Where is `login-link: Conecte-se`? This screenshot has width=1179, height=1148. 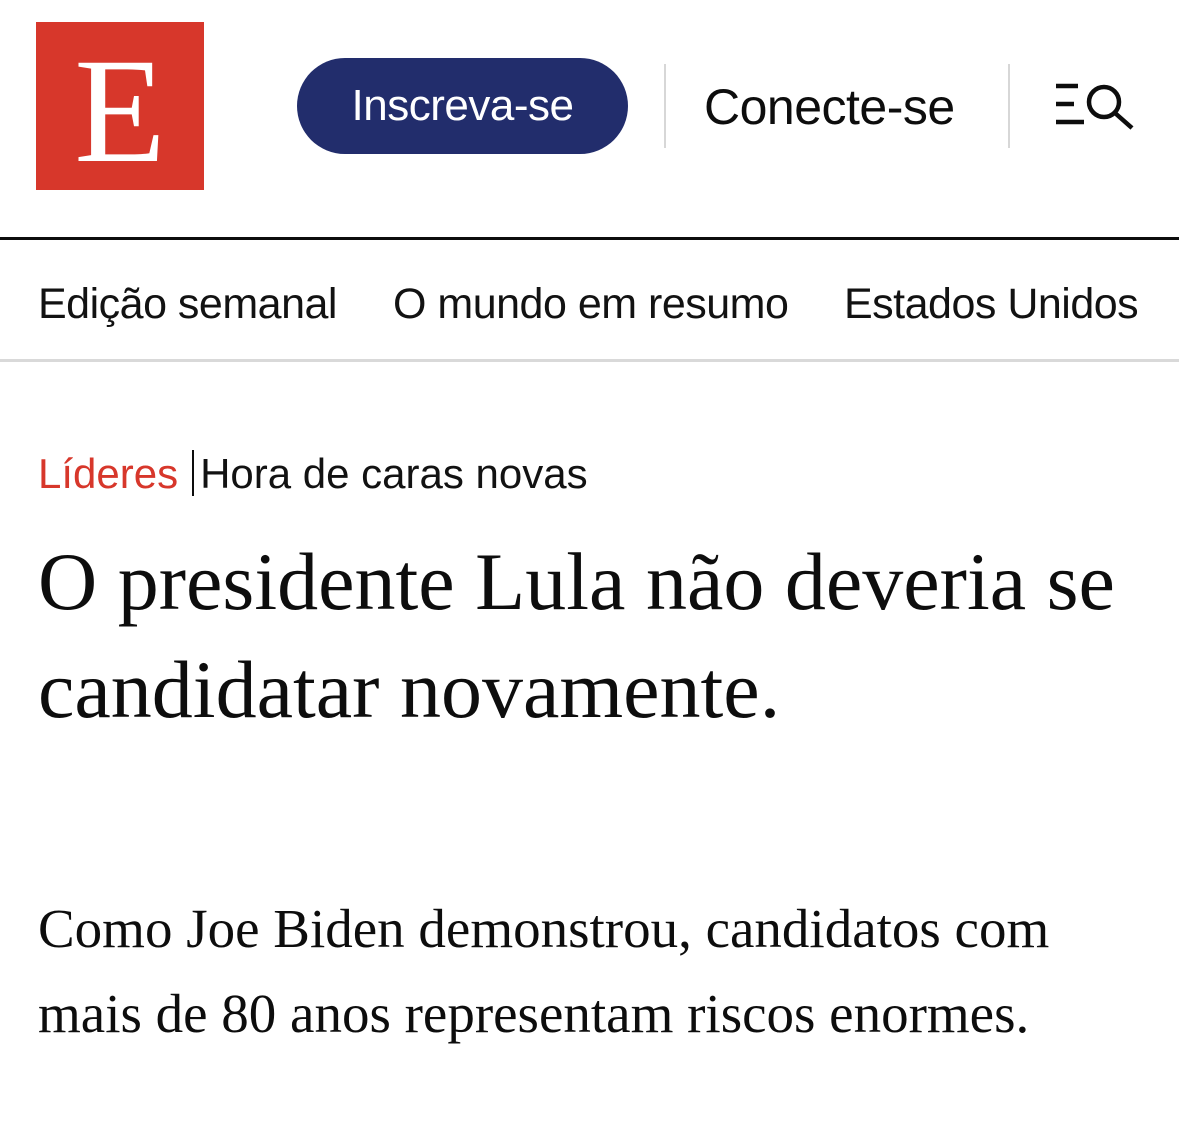 login-link: Conecte-se is located at coordinates (829, 107).